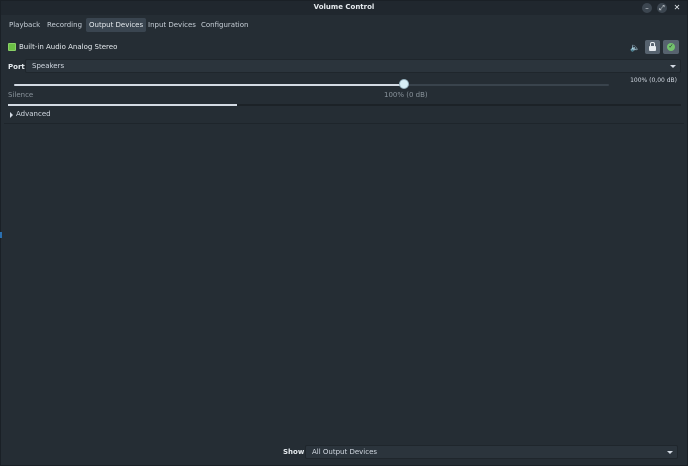  I want to click on title-bar: Volume Control – ⤢ ✕, so click(344, 8).